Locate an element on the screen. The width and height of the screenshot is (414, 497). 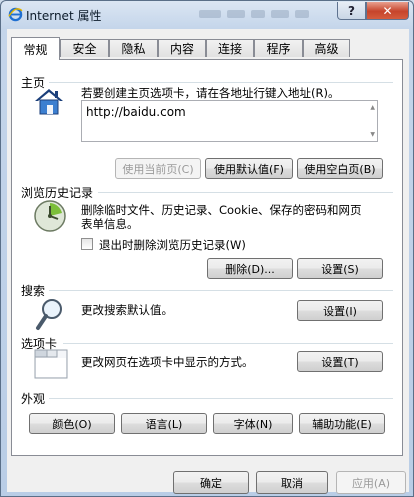
tab-programs: 程序 is located at coordinates (278, 48).